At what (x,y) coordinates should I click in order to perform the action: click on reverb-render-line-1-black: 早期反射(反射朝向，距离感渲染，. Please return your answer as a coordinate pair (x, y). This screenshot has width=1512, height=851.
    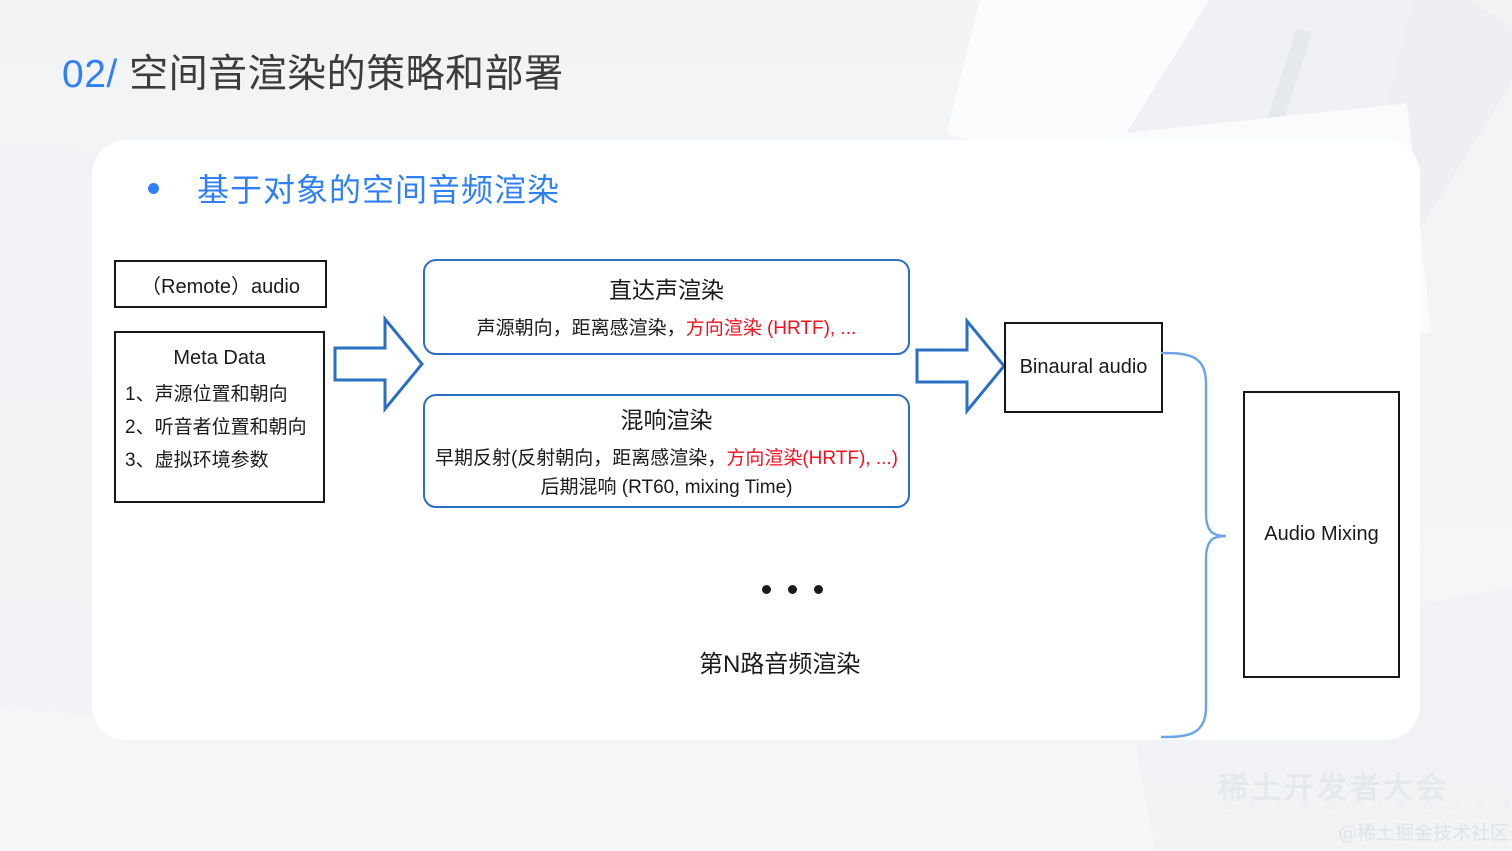
    Looking at the image, I should click on (580, 458).